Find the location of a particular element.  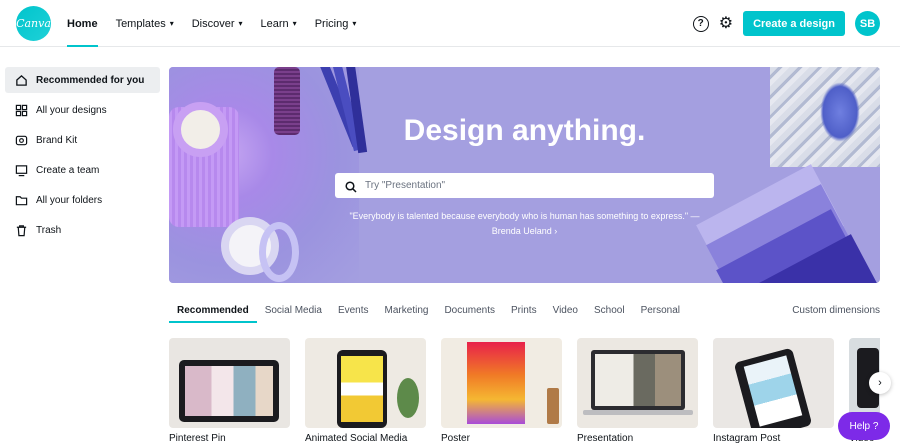

card-label: Pinterest Pin is located at coordinates (197, 438).